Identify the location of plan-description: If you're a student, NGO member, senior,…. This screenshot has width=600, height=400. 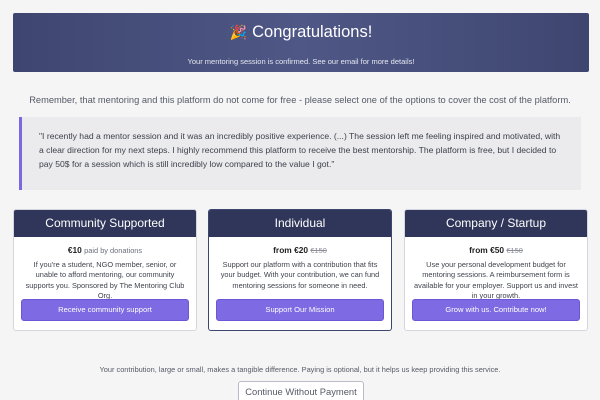
(105, 280).